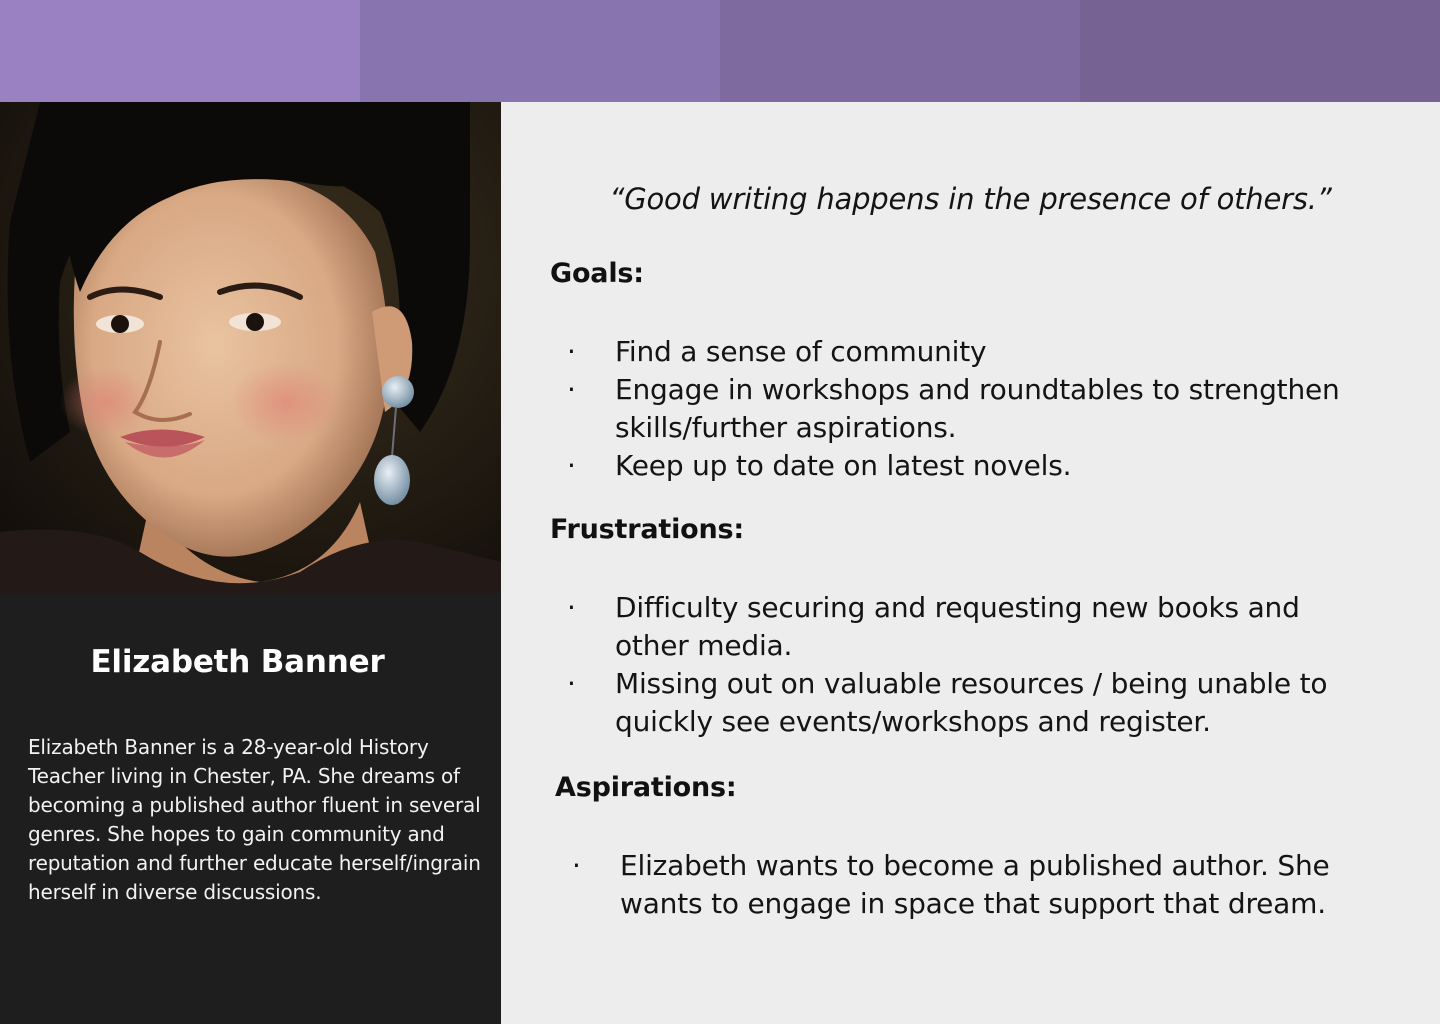 The image size is (1440, 1024). What do you see at coordinates (987, 352) in the screenshot?
I see `list-item: · Find a sense of community` at bounding box center [987, 352].